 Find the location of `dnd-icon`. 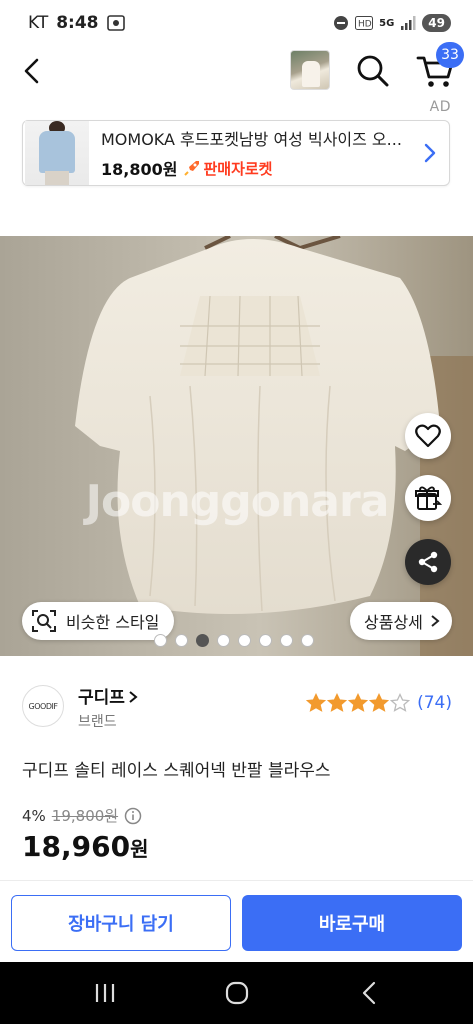

dnd-icon is located at coordinates (341, 23).